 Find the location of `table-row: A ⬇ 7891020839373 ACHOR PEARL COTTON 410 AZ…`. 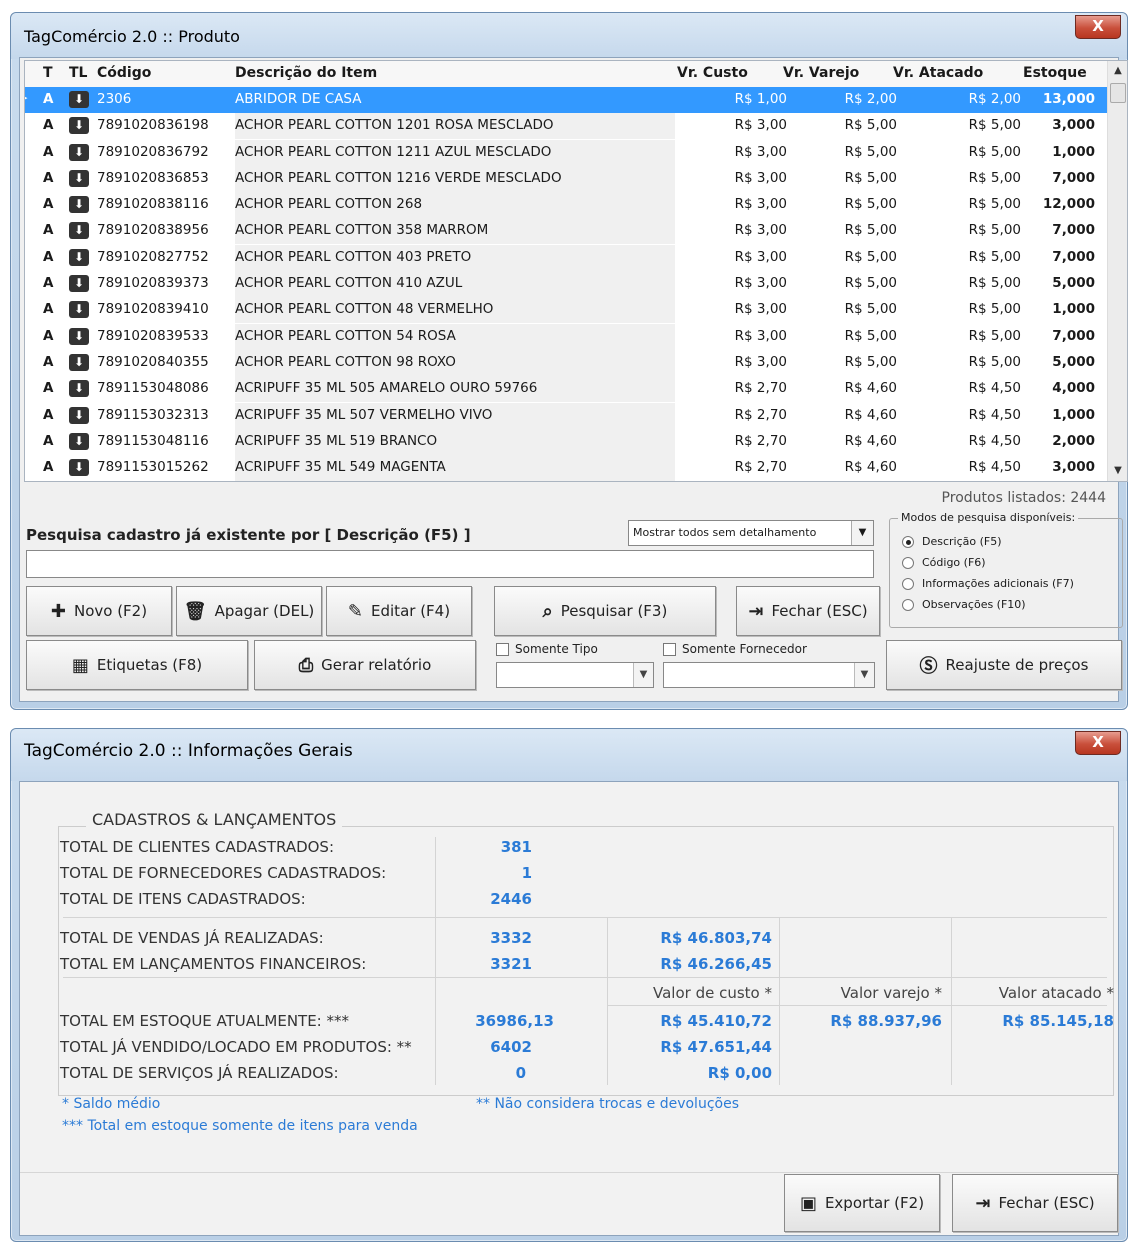

table-row: A ⬇ 7891020839373 ACHOR PEARL COTTON 410 AZ… is located at coordinates (567, 284).